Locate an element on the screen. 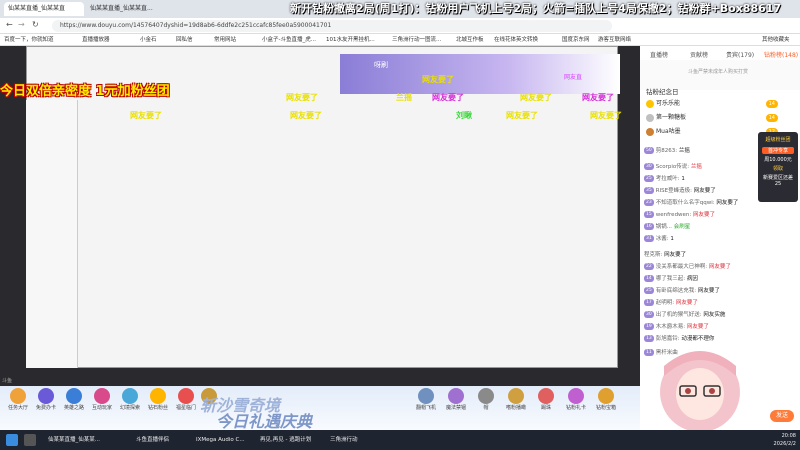 Image resolution: width=800 pixels, height=450 pixels. gift-item: 幻境探索 is located at coordinates (130, 399).